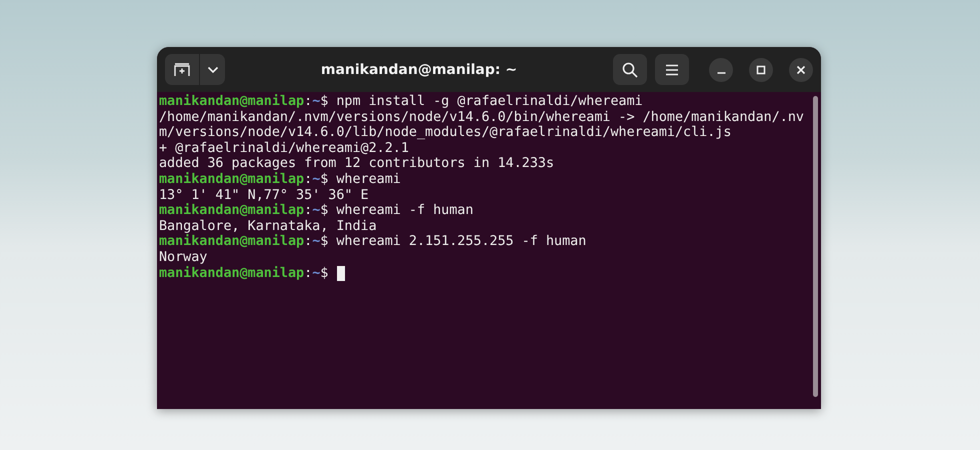  I want to click on scrollbar, so click(815, 246).